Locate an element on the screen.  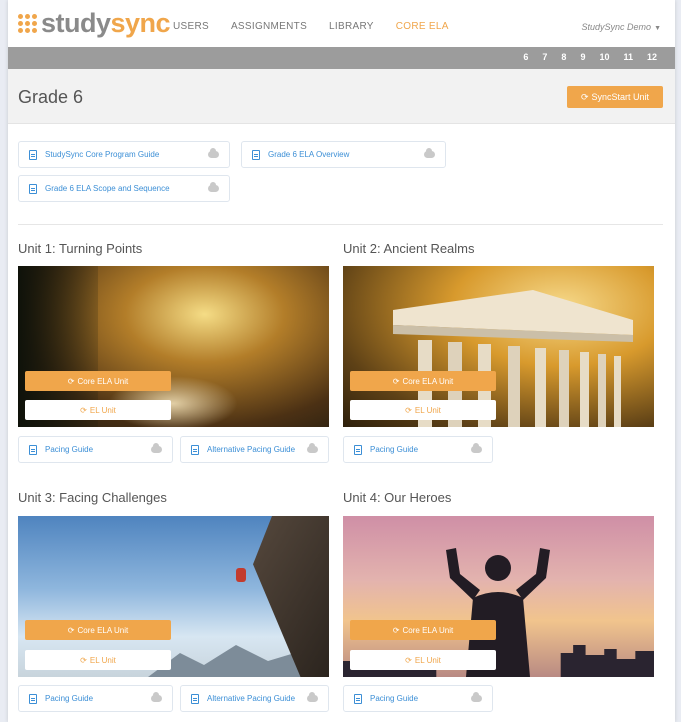
grade-7: 7 is located at coordinates (544, 57).